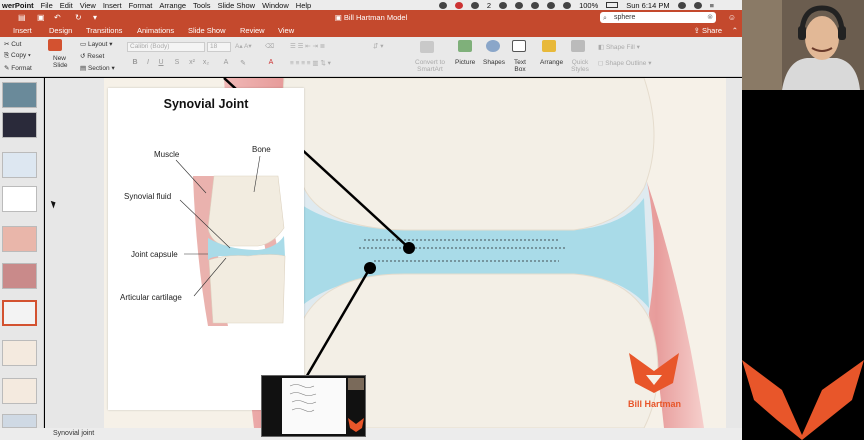  What do you see at coordinates (578, 46) in the screenshot?
I see `quick-styles-icon` at bounding box center [578, 46].